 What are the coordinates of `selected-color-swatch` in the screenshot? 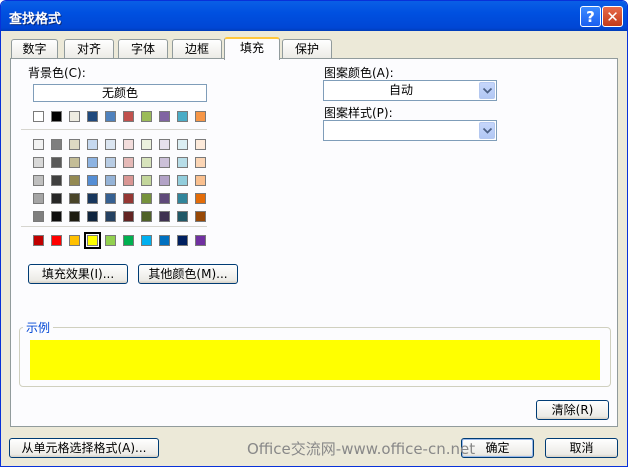 It's located at (92, 240).